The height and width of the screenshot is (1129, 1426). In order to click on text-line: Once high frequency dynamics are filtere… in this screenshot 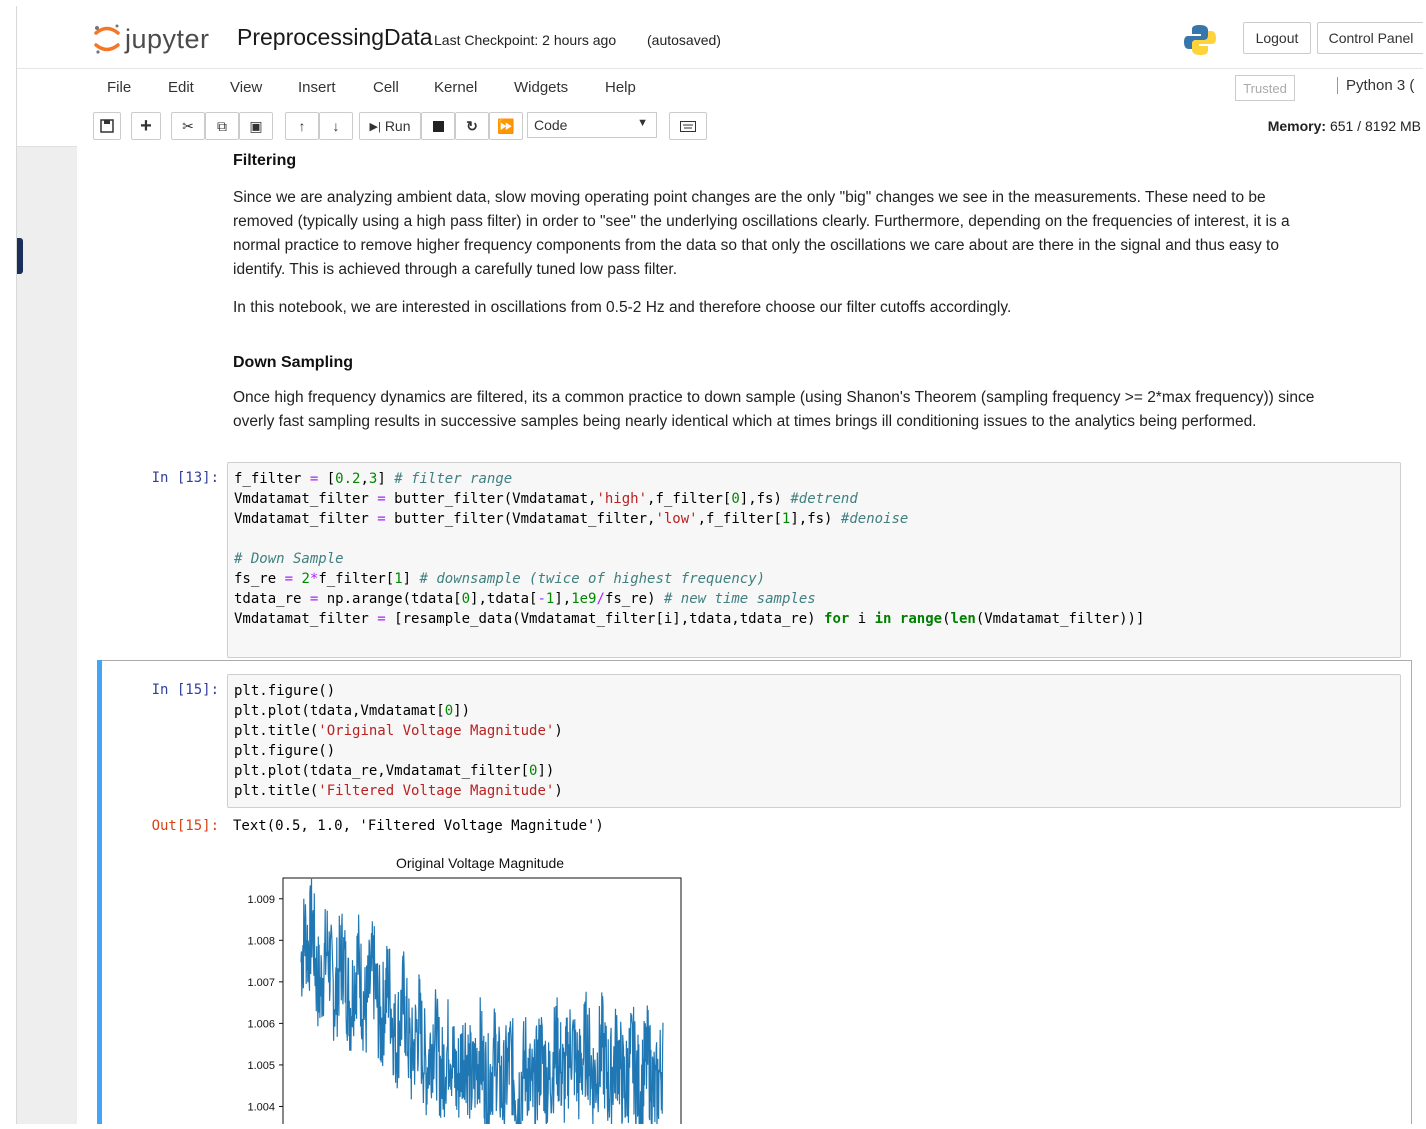, I will do `click(774, 397)`.